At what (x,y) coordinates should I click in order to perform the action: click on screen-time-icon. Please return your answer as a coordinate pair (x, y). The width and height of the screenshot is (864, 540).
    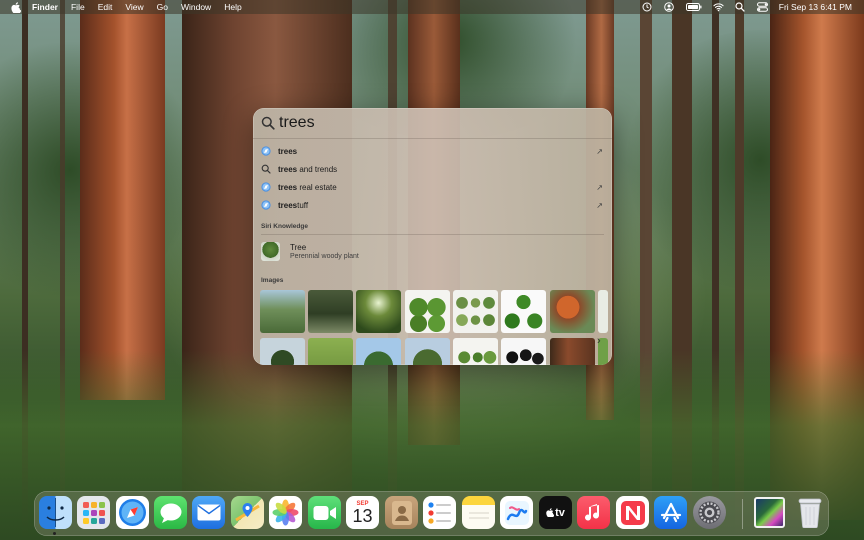
    Looking at the image, I should click on (647, 7).